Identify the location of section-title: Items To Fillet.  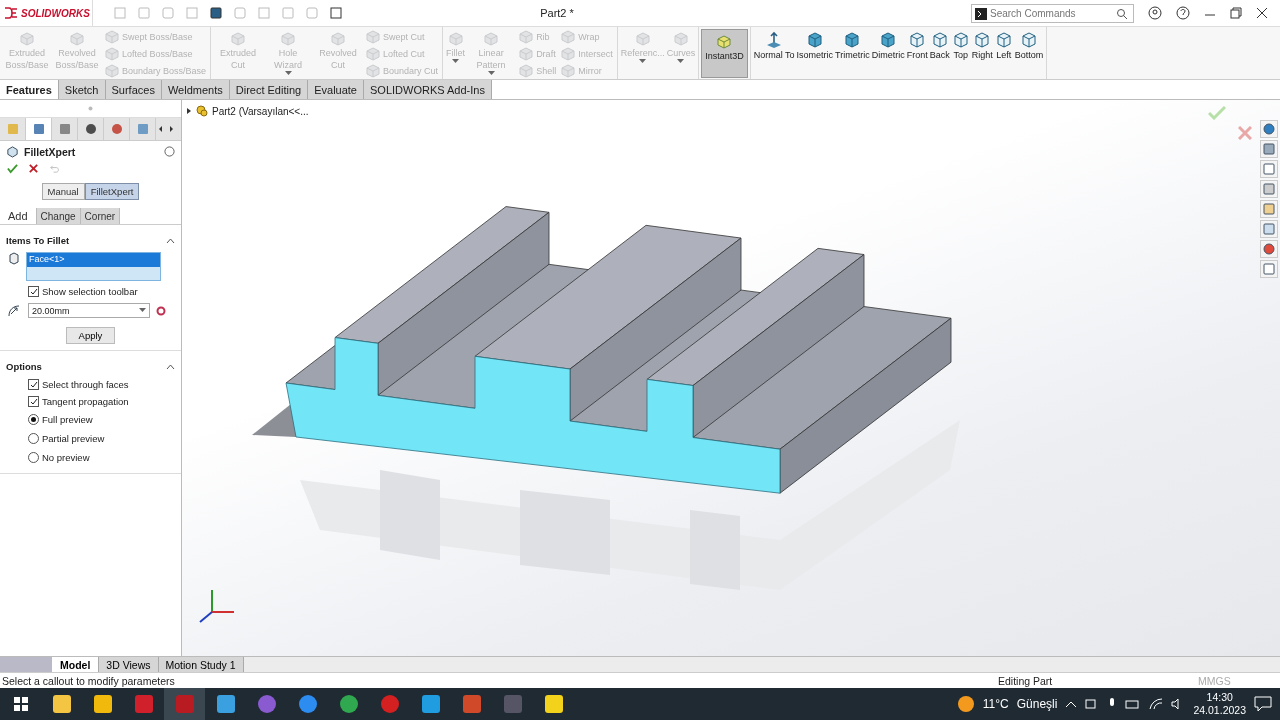
(38, 240).